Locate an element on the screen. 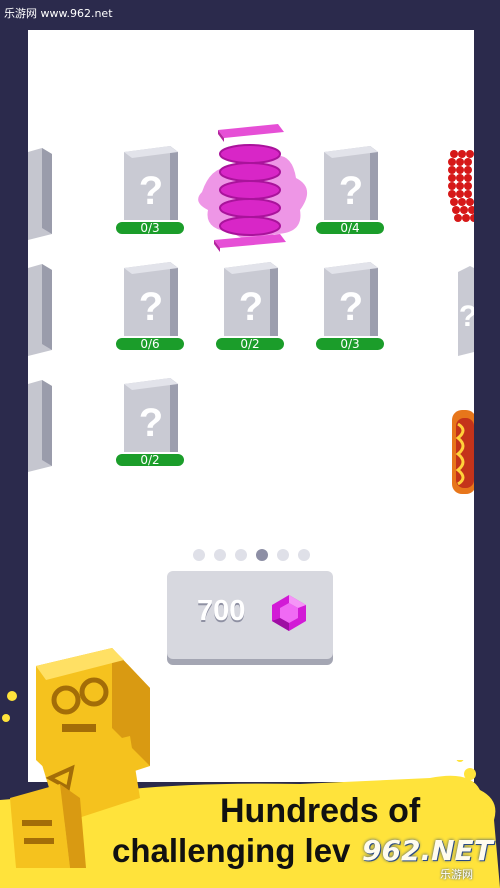 The height and width of the screenshot is (888, 500). pink-spring-icon is located at coordinates (253, 188).